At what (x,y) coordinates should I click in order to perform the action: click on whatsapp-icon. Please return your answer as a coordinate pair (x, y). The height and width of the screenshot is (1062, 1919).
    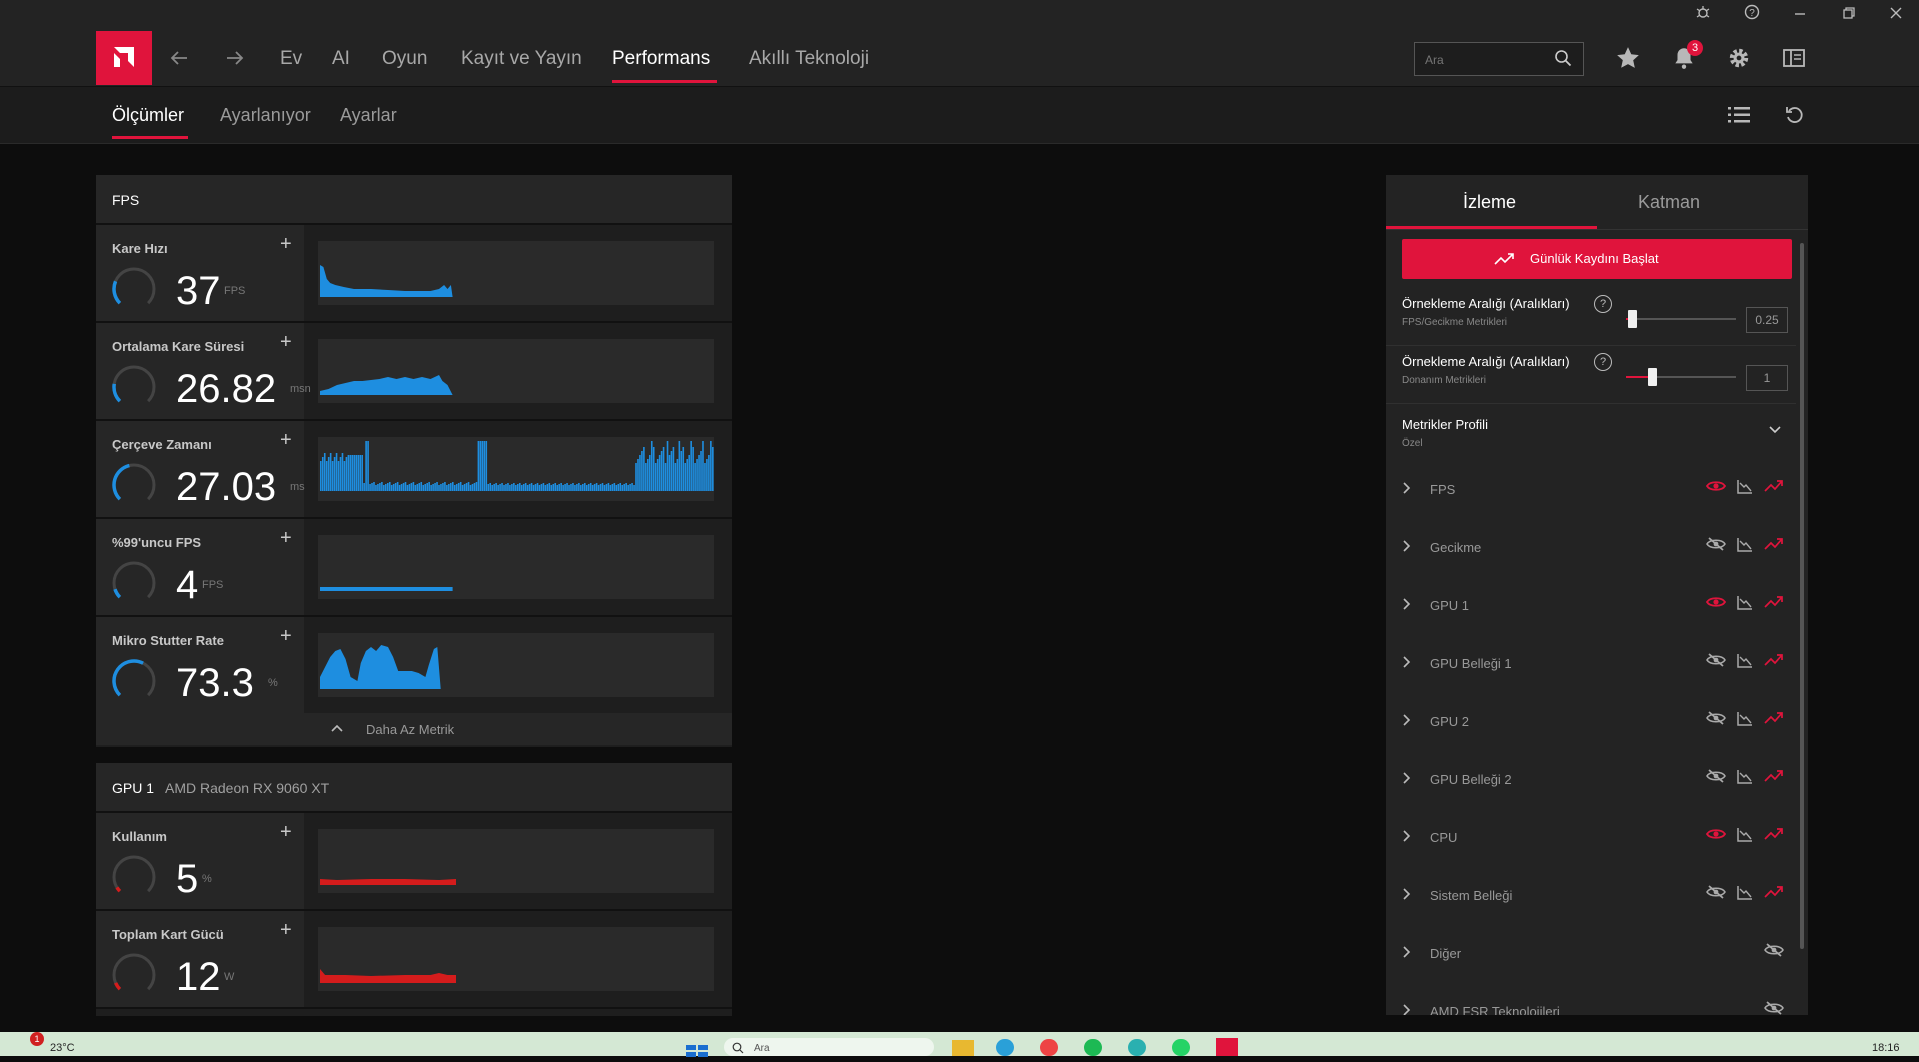
    Looking at the image, I should click on (1181, 1047).